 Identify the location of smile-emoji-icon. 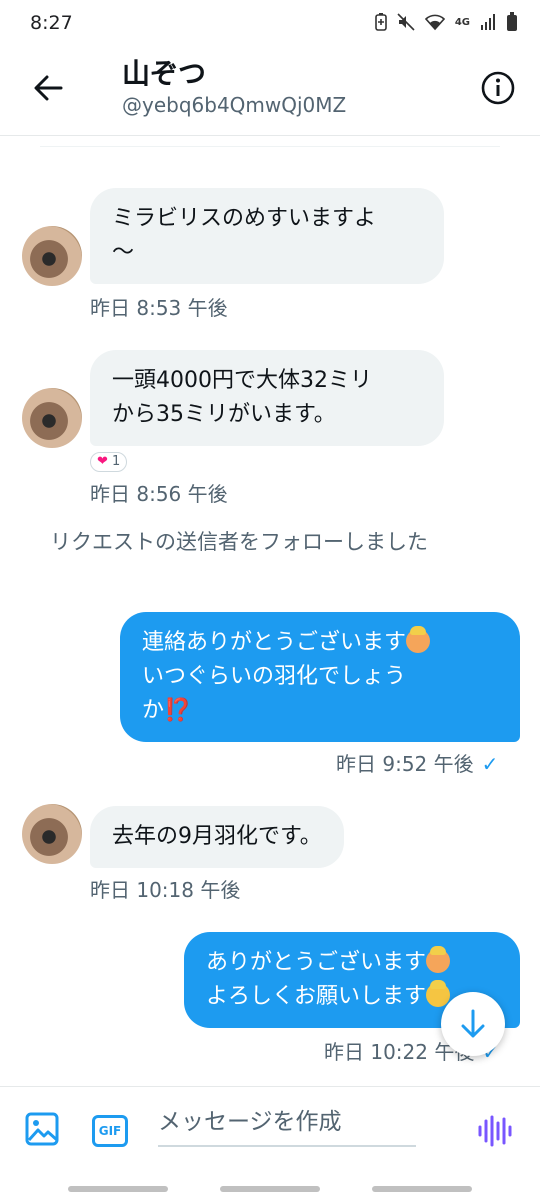
(438, 993).